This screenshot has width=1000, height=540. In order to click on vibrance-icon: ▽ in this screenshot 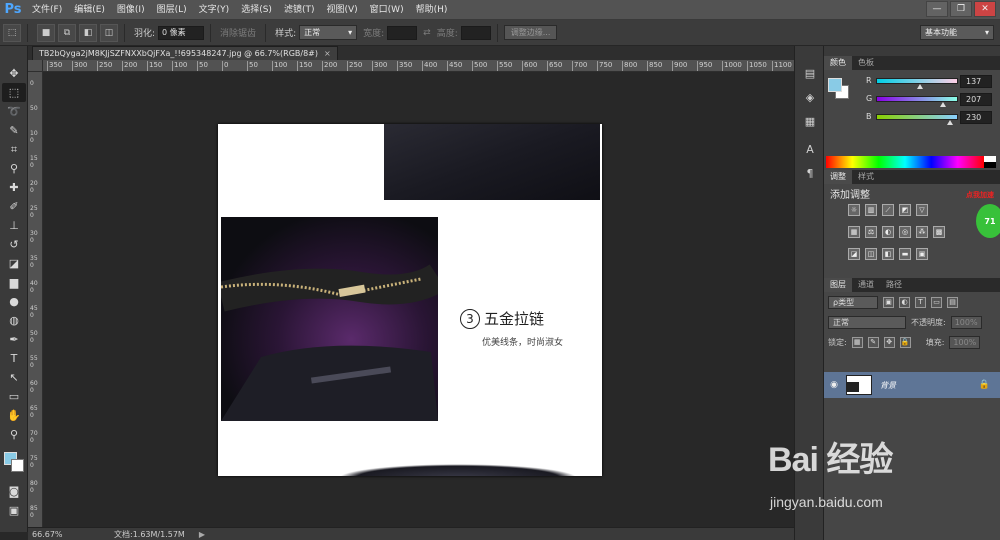, I will do `click(922, 210)`.